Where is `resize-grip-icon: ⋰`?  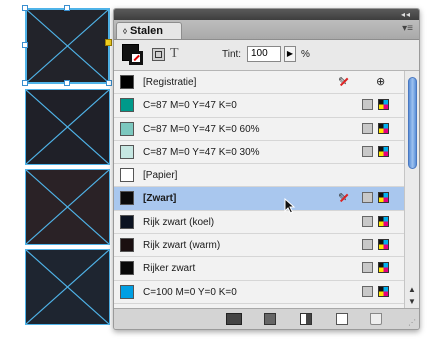 resize-grip-icon: ⋰ is located at coordinates (412, 322).